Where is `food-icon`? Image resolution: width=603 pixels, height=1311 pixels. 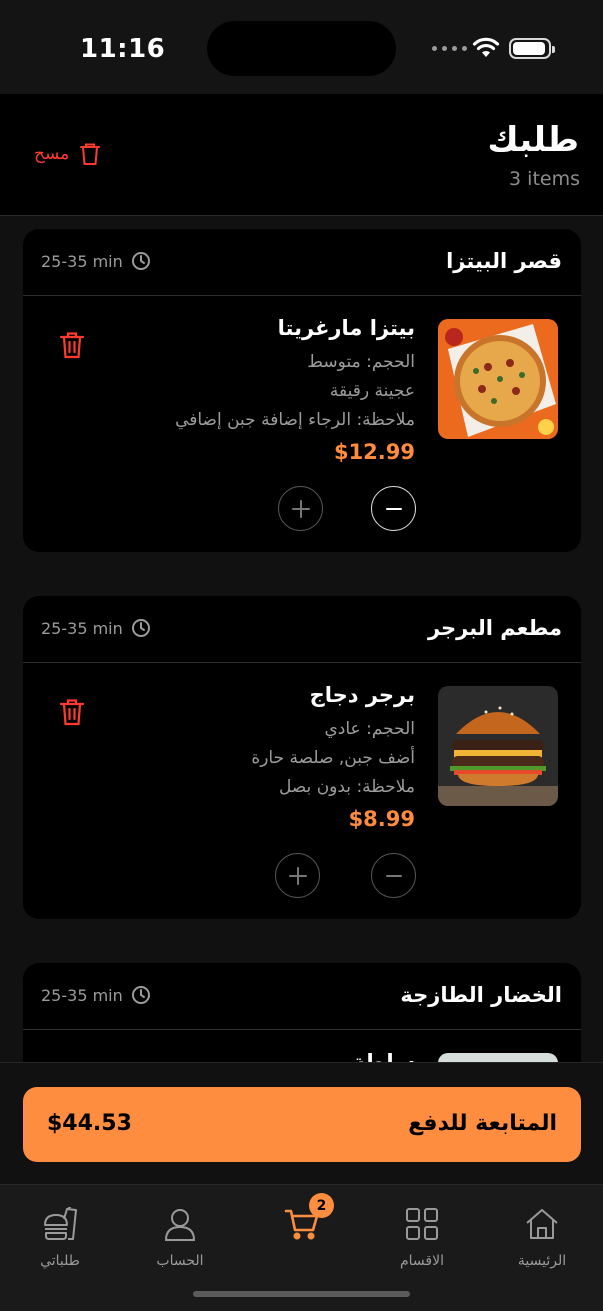
food-icon is located at coordinates (60, 1223).